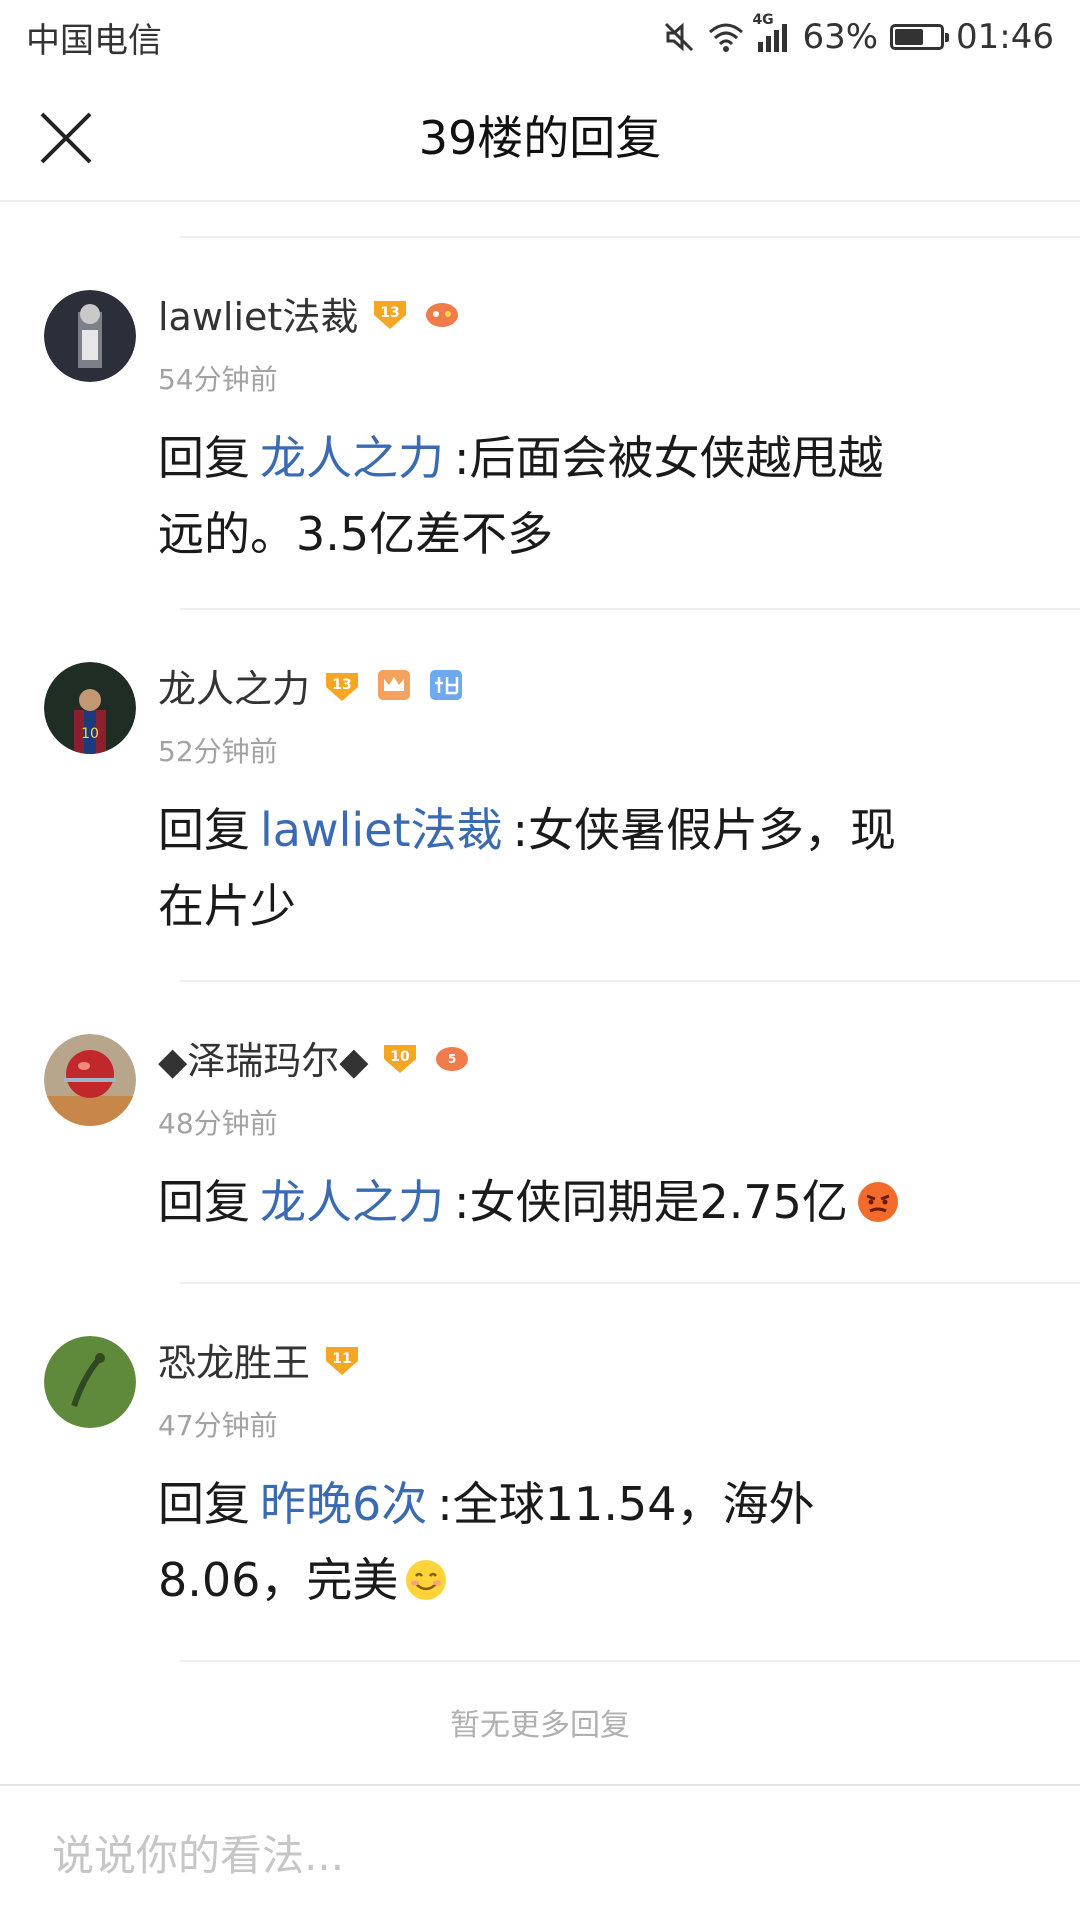  Describe the element at coordinates (278, 1580) in the screenshot. I see `comment-text-line2: 8.06，完美` at that location.